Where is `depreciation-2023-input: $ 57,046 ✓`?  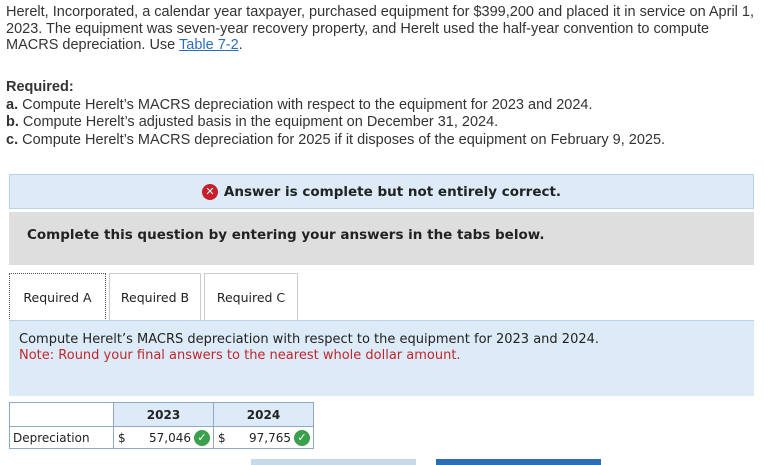 depreciation-2023-input: $ 57,046 ✓ is located at coordinates (163, 437).